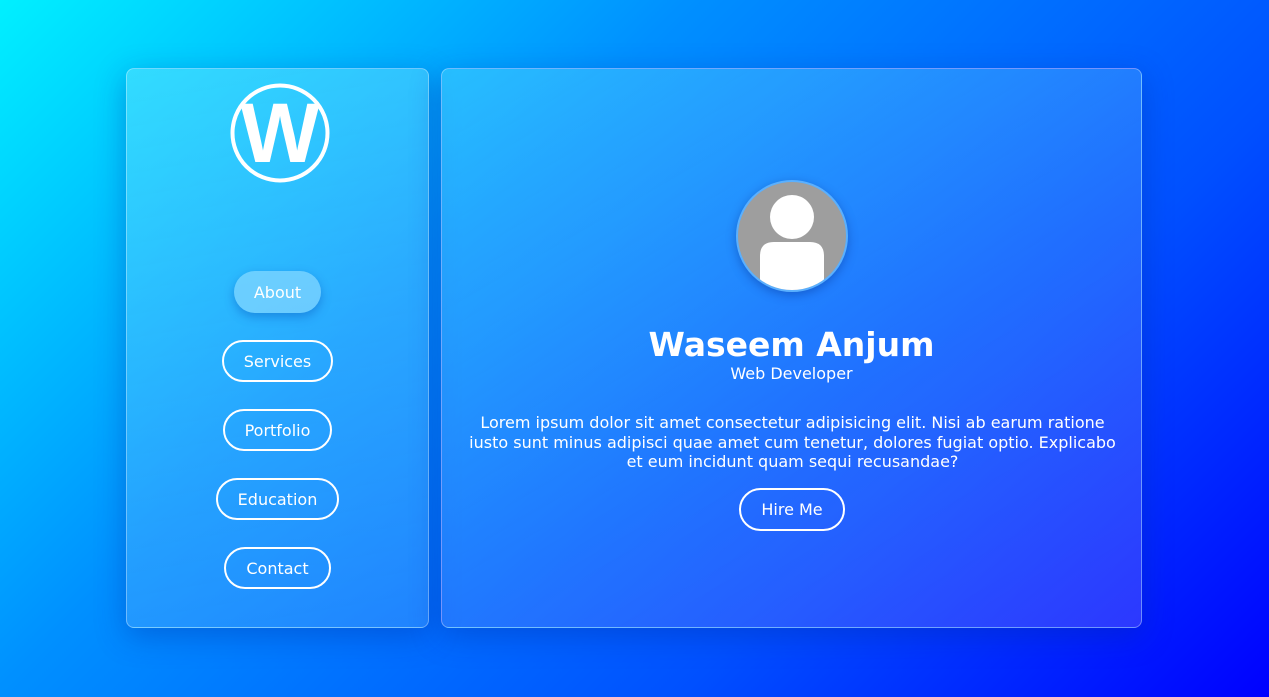  I want to click on profile-name: Waseem Anjum, so click(791, 344).